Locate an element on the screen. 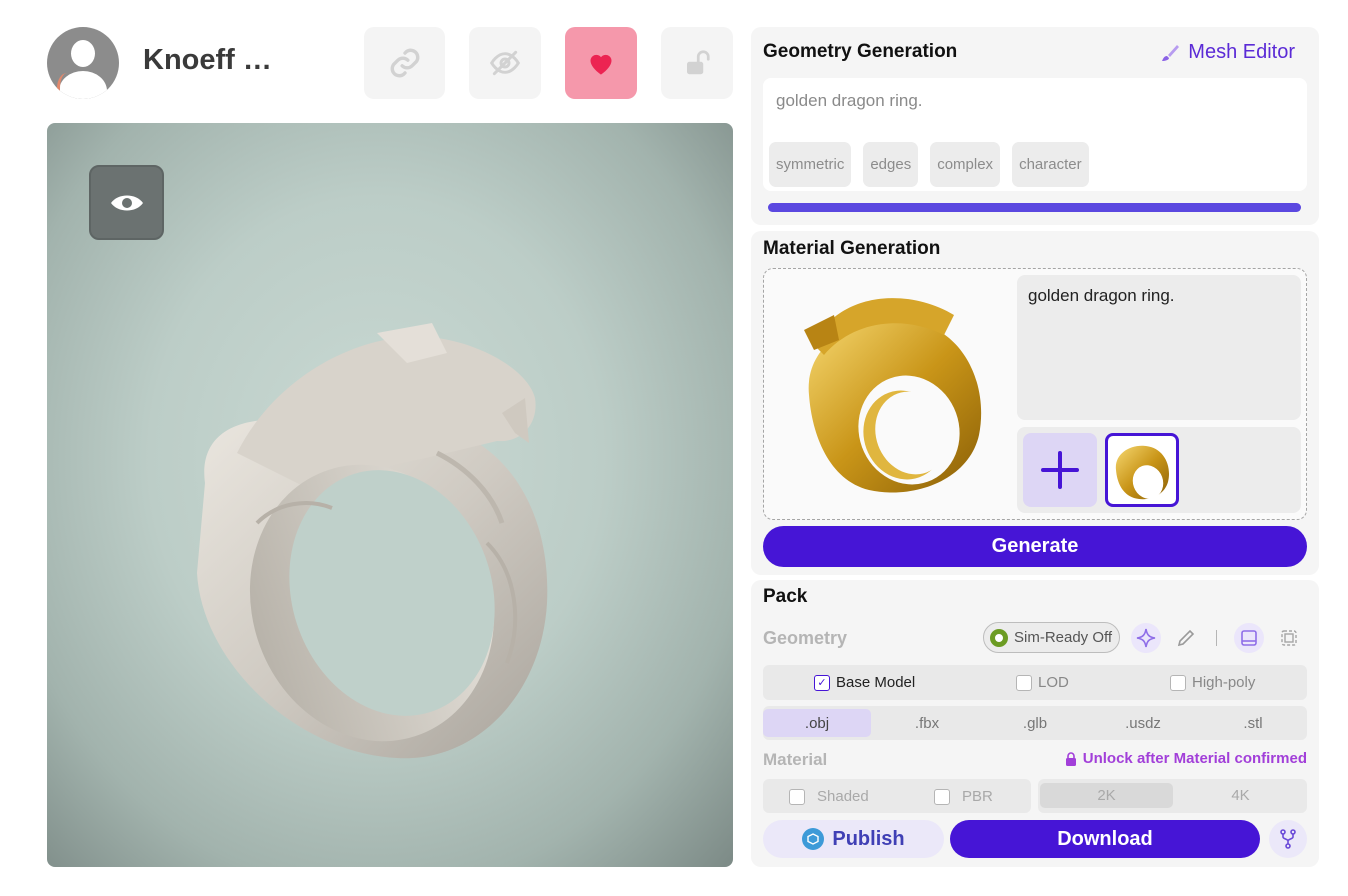  sparkle-icon is located at coordinates (1146, 638).